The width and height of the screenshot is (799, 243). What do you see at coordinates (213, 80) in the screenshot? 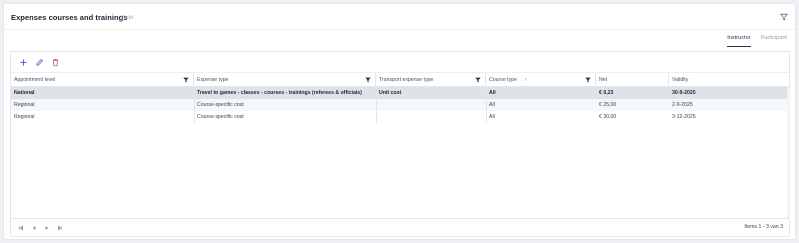
I see `column-label: Expense type` at bounding box center [213, 80].